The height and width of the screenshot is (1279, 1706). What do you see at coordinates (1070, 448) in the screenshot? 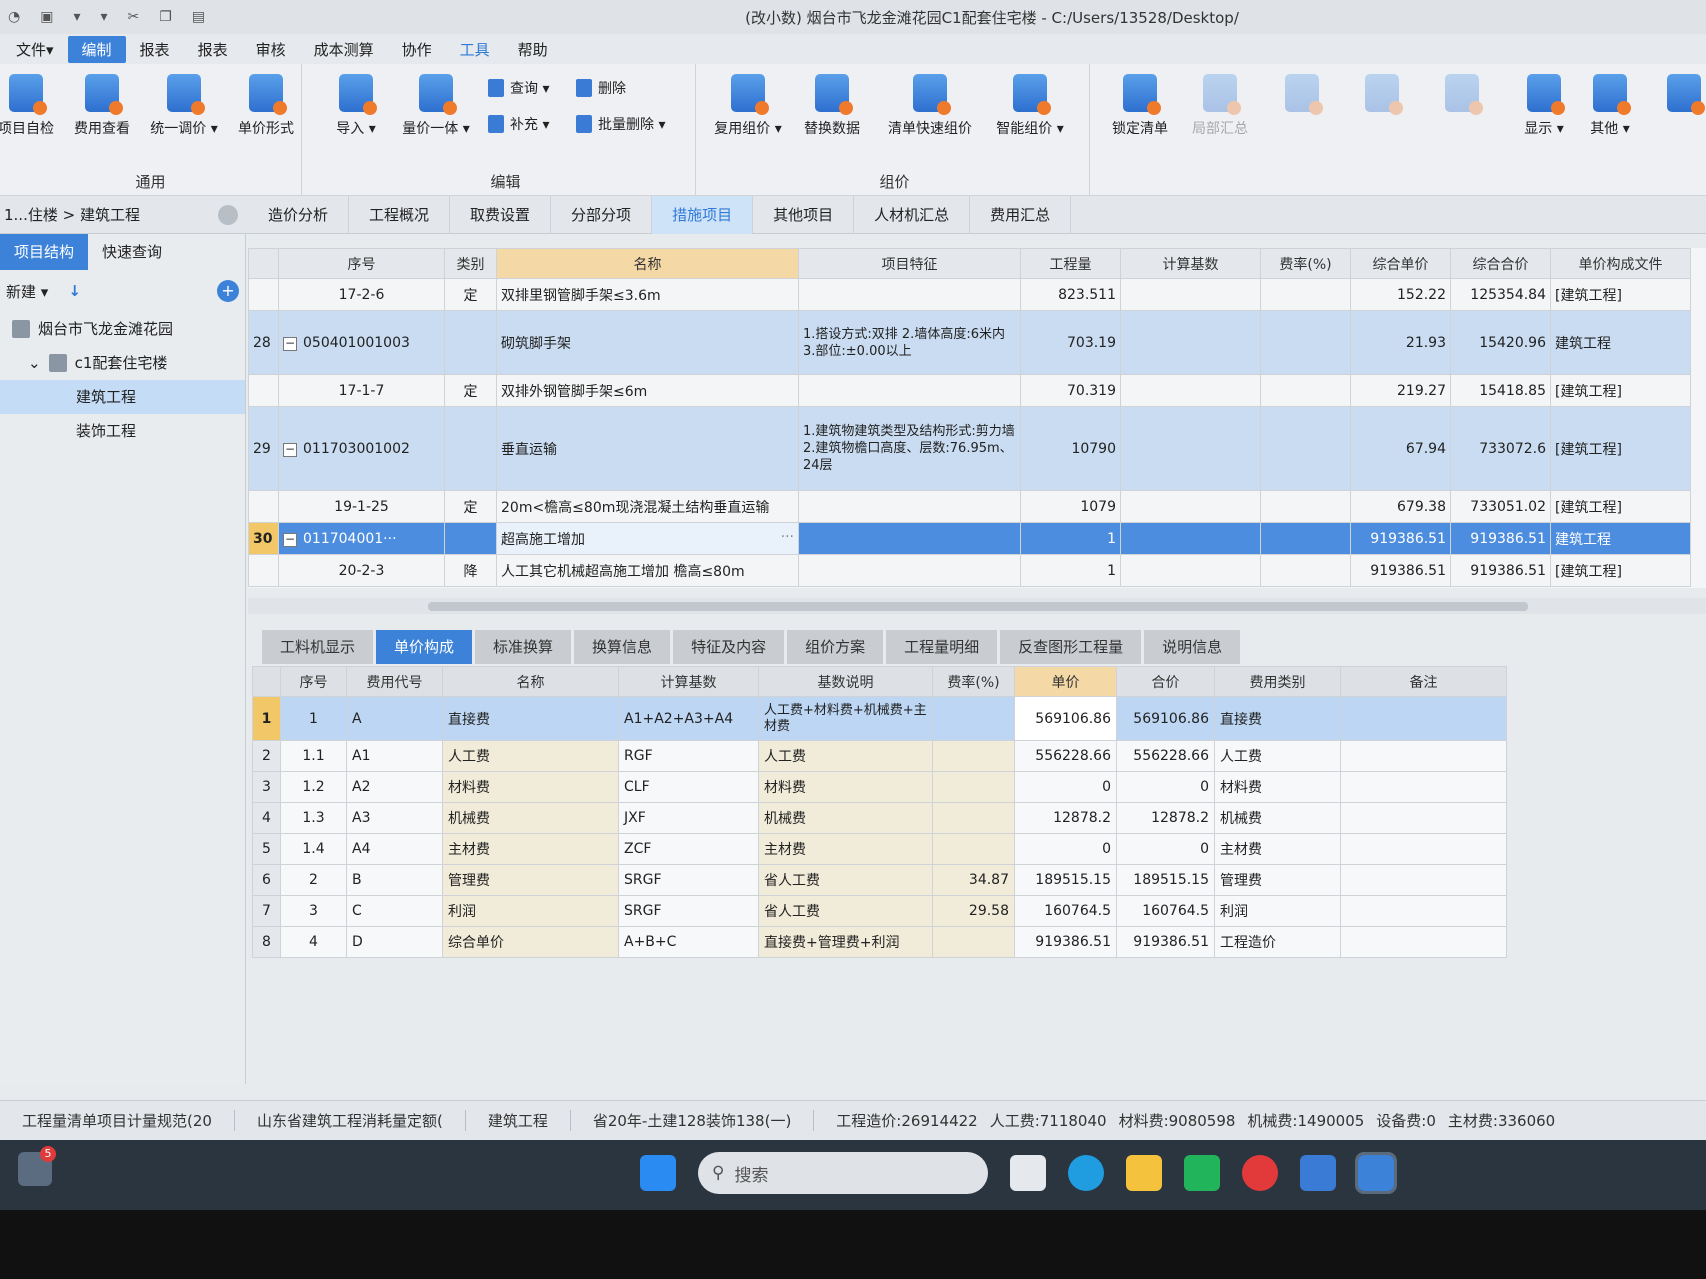
I see `qty-cell: 10790` at bounding box center [1070, 448].